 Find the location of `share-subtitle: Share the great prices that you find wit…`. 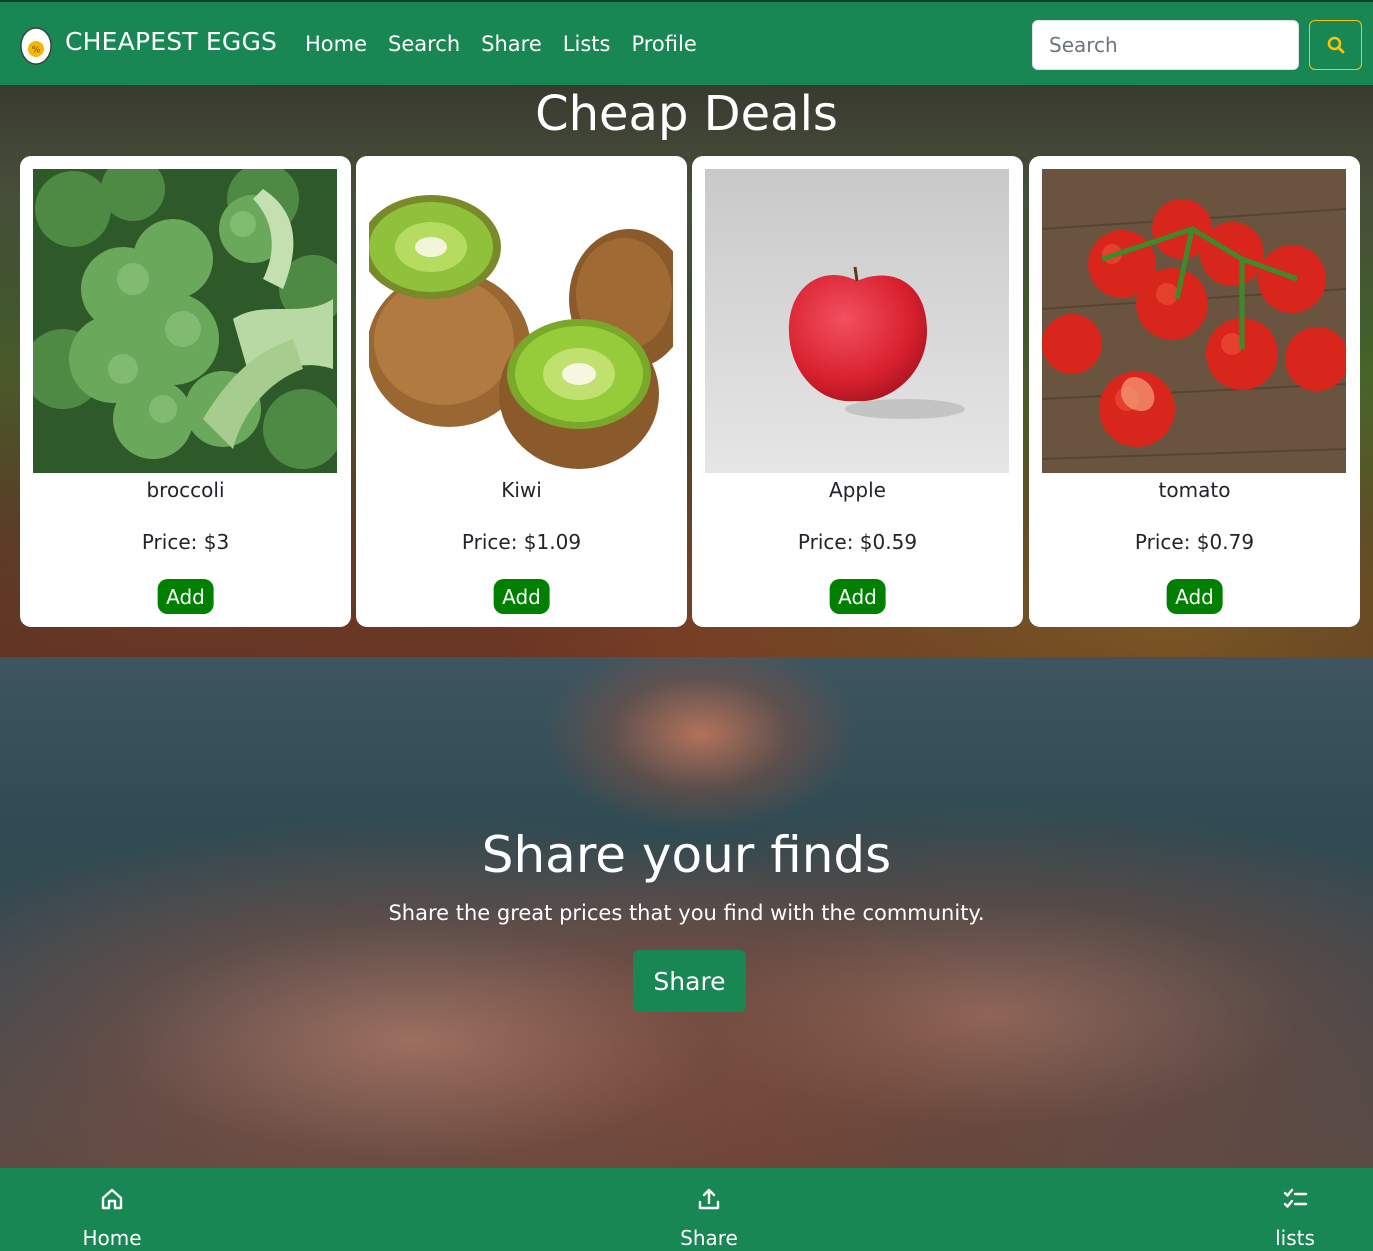

share-subtitle: Share the great prices that you find wit… is located at coordinates (686, 913).